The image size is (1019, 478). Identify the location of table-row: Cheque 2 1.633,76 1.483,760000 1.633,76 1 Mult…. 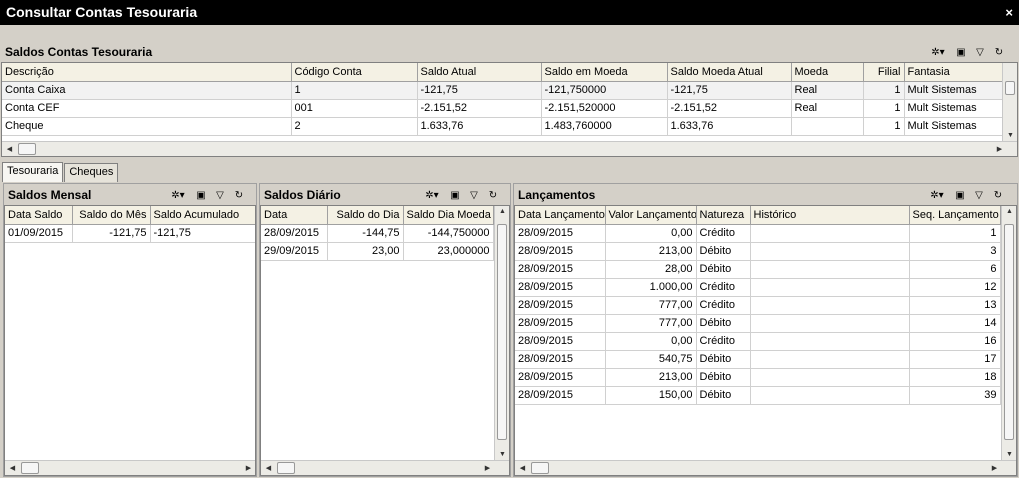
(503, 126).